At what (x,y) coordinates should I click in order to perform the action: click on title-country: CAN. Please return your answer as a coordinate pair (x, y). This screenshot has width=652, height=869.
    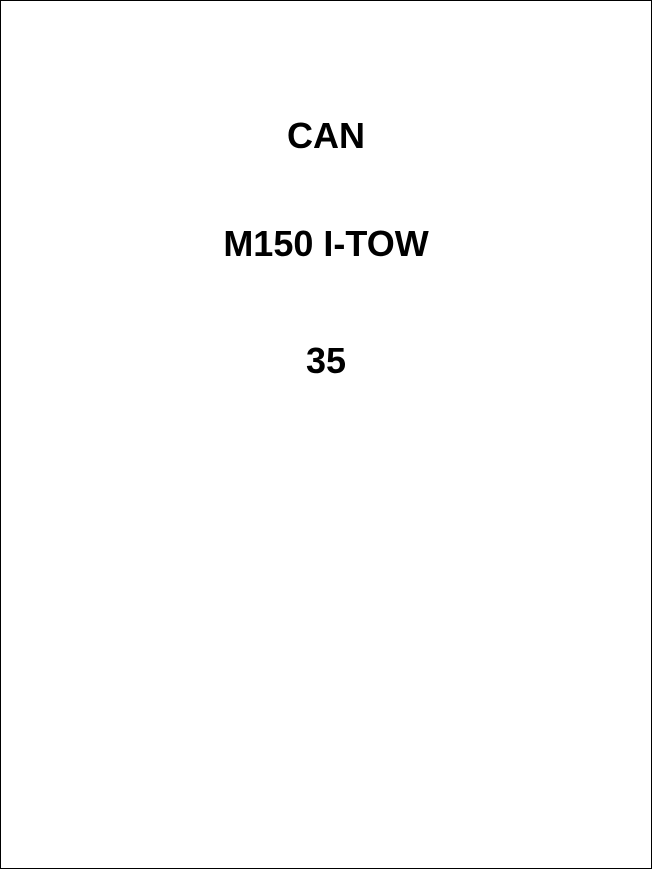
    Looking at the image, I should click on (326, 135).